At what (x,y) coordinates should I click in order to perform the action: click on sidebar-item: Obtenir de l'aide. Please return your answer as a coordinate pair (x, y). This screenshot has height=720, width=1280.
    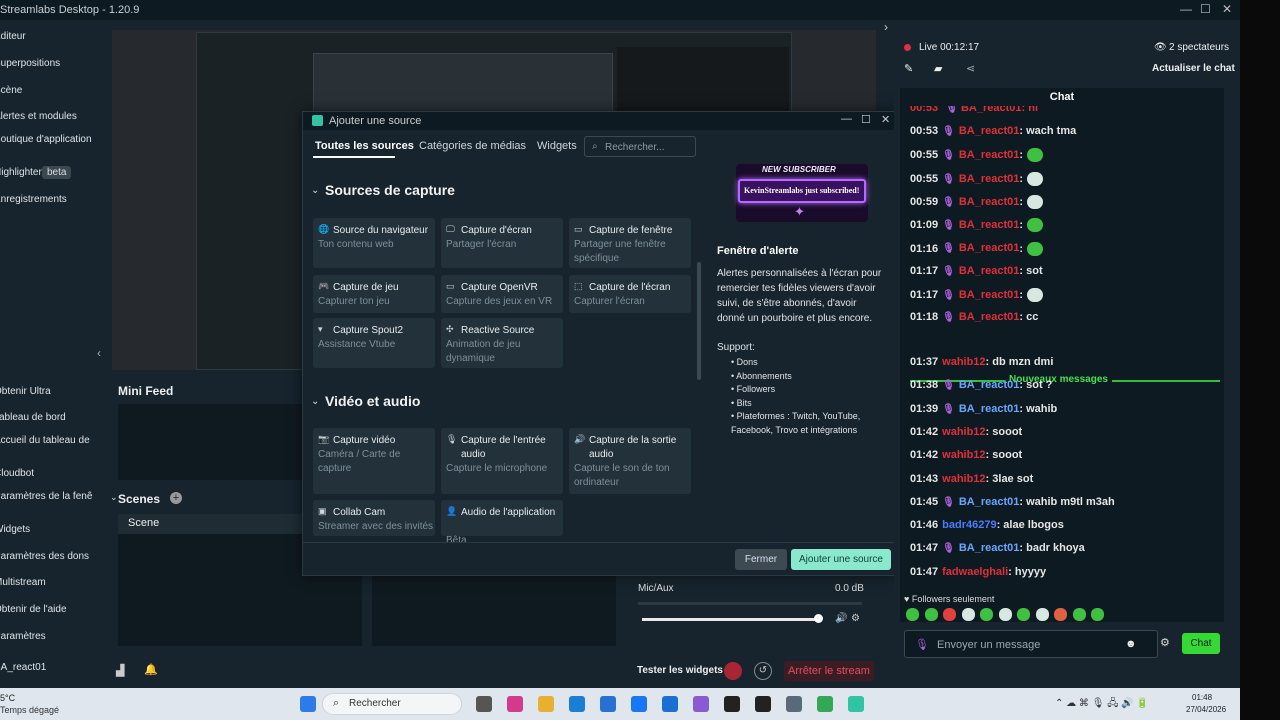
    Looking at the image, I should click on (46, 614).